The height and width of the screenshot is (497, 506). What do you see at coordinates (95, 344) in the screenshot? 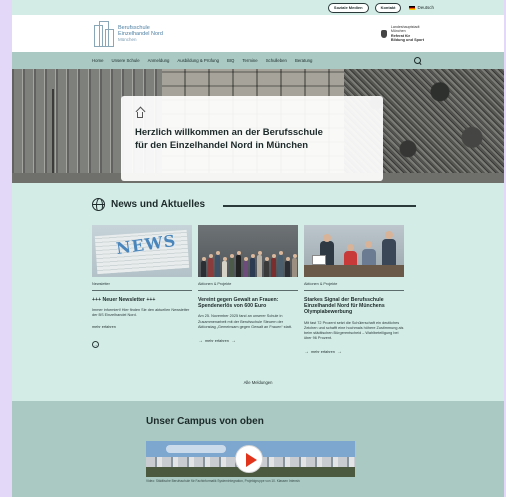
I see `arrow-right-circle-icon: →` at bounding box center [95, 344].